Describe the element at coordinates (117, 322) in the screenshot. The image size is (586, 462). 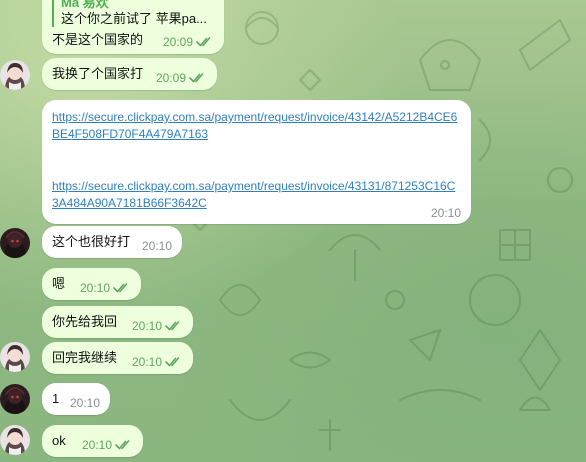
I see `message-bubble: 你先给我回 20:10` at that location.